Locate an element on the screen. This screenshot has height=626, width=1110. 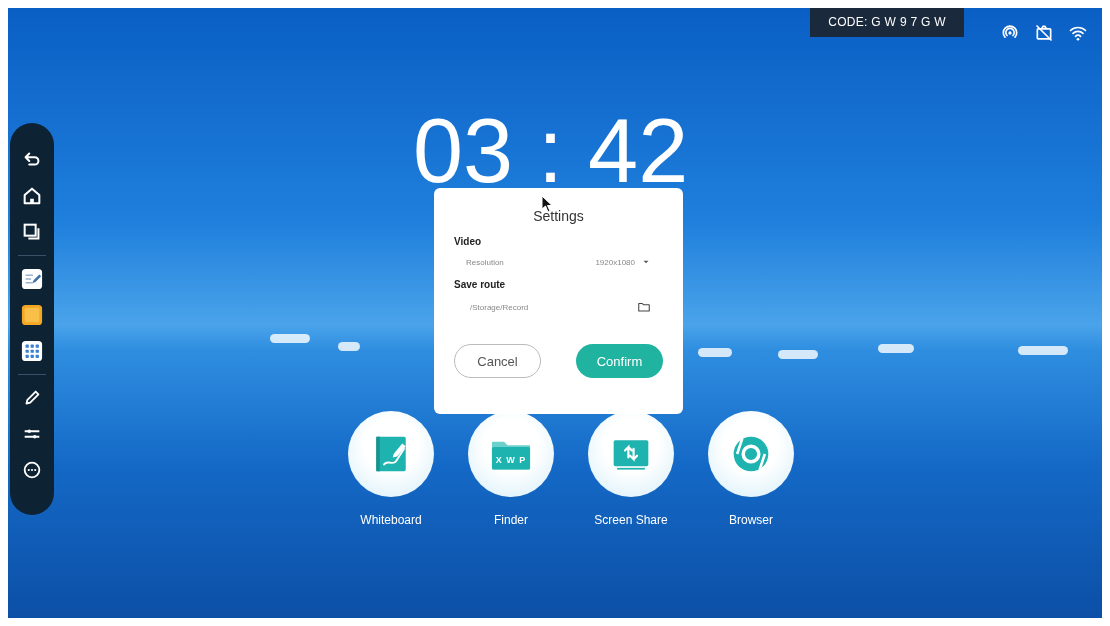
app-grid-icon is located at coordinates (32, 351).